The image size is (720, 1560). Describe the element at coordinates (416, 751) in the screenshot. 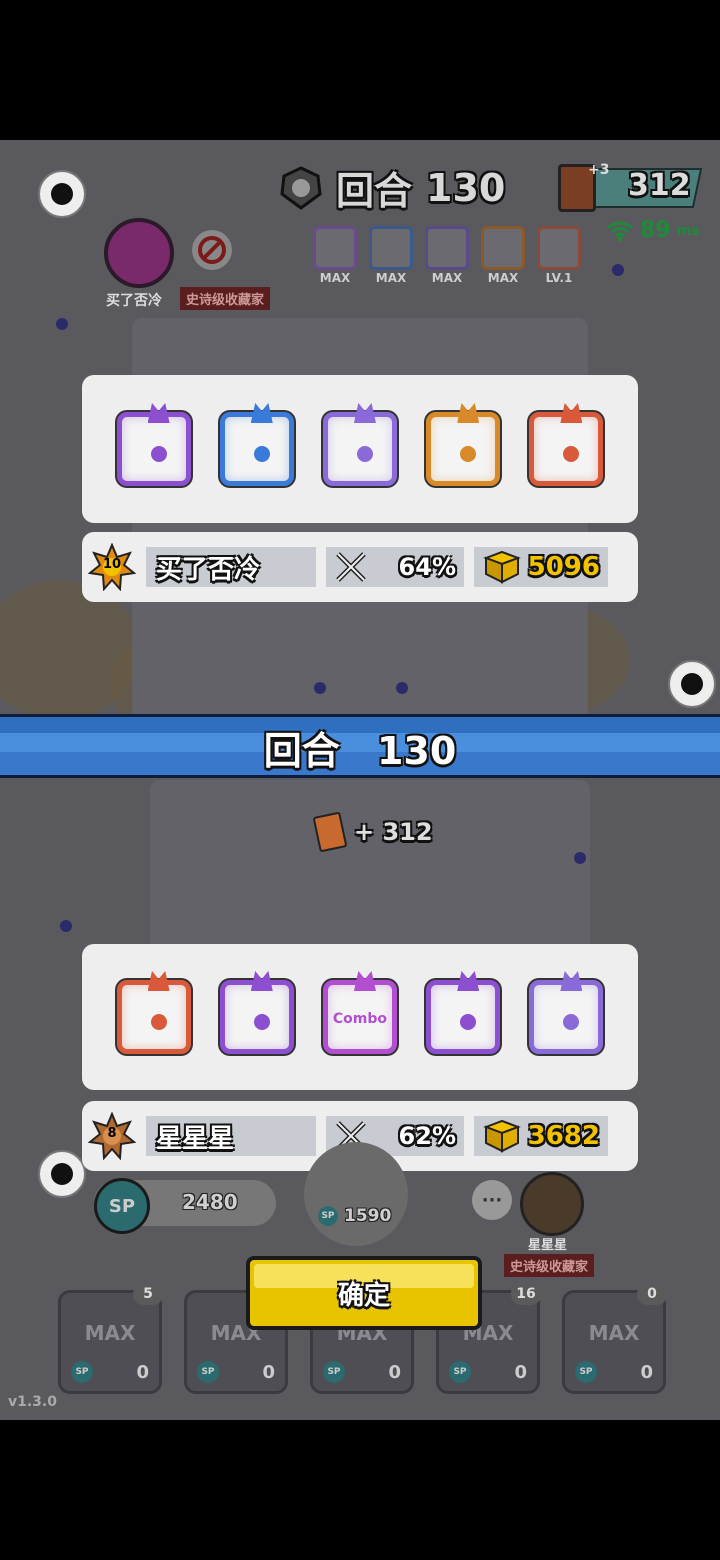

I see `banner-round-number: 130` at that location.